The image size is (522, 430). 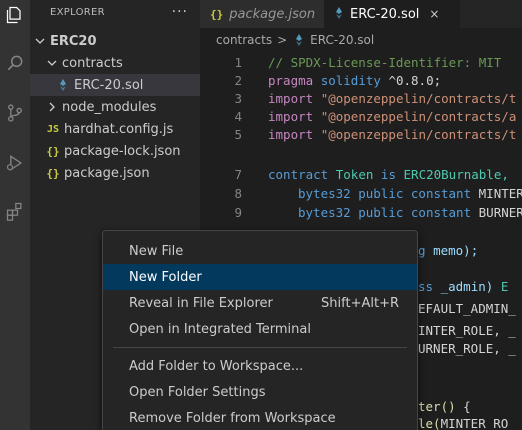 I want to click on code-text: BURNER, so click(x=500, y=212).